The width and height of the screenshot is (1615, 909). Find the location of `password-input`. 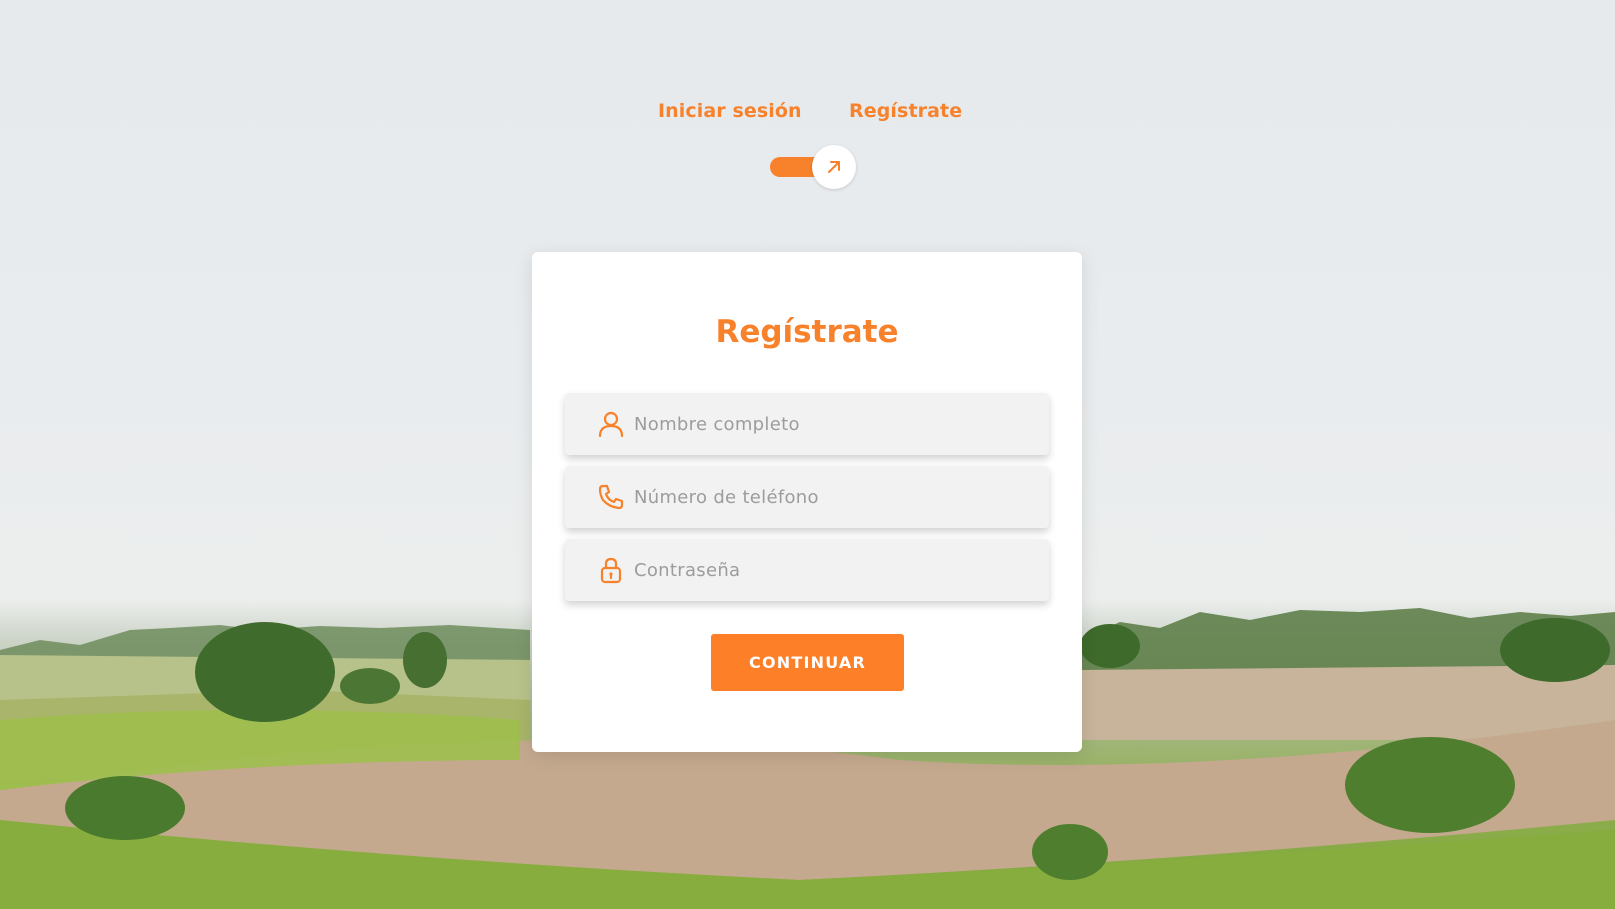

password-input is located at coordinates (841, 570).